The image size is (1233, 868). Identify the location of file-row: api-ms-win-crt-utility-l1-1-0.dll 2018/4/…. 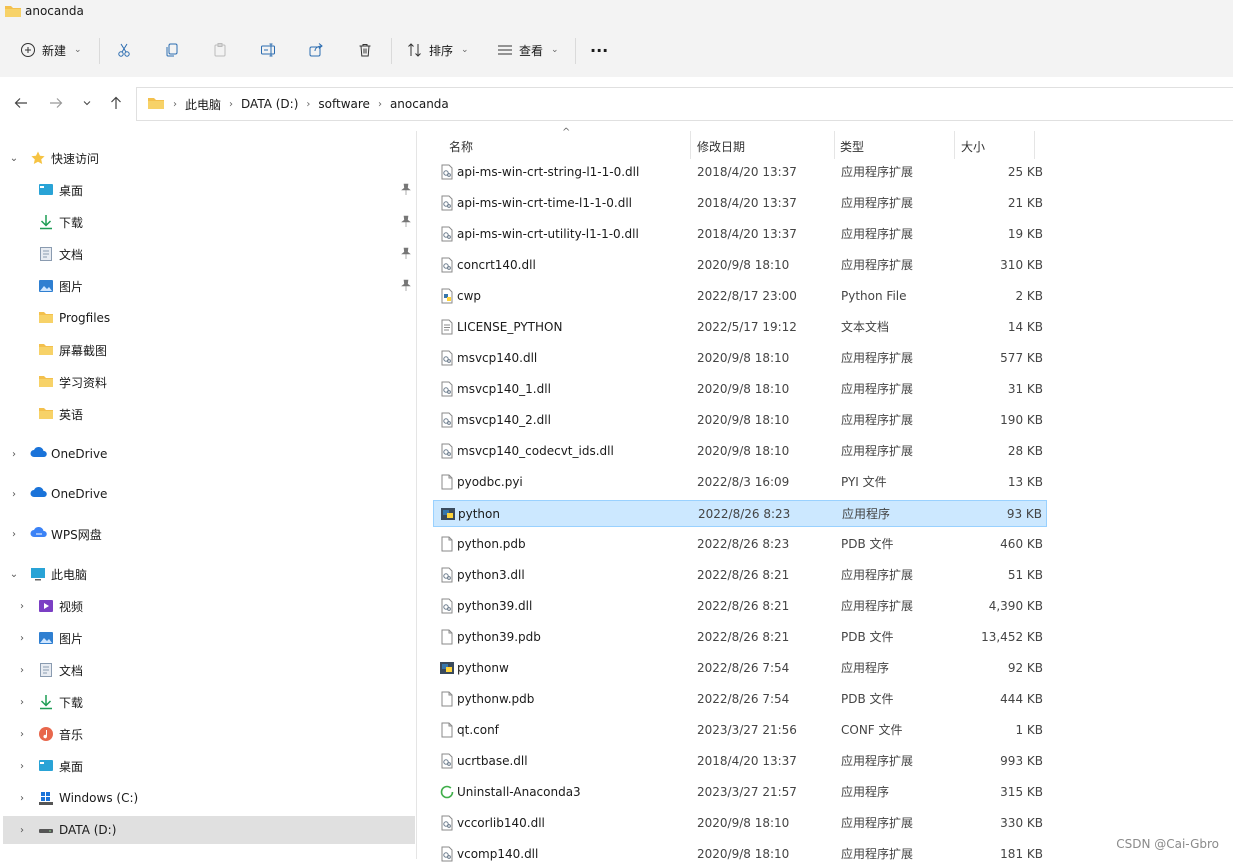
(740, 234).